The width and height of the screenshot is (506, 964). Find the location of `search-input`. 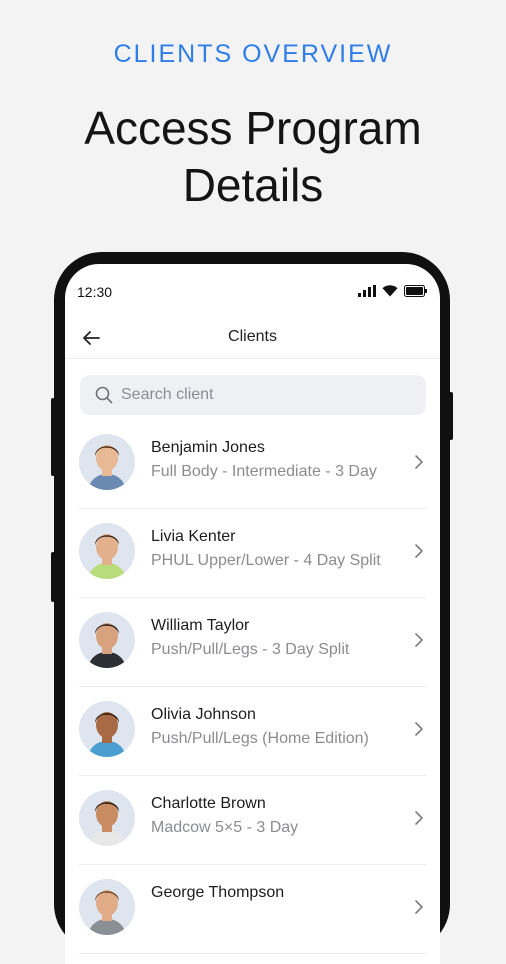

search-input is located at coordinates (261, 395).